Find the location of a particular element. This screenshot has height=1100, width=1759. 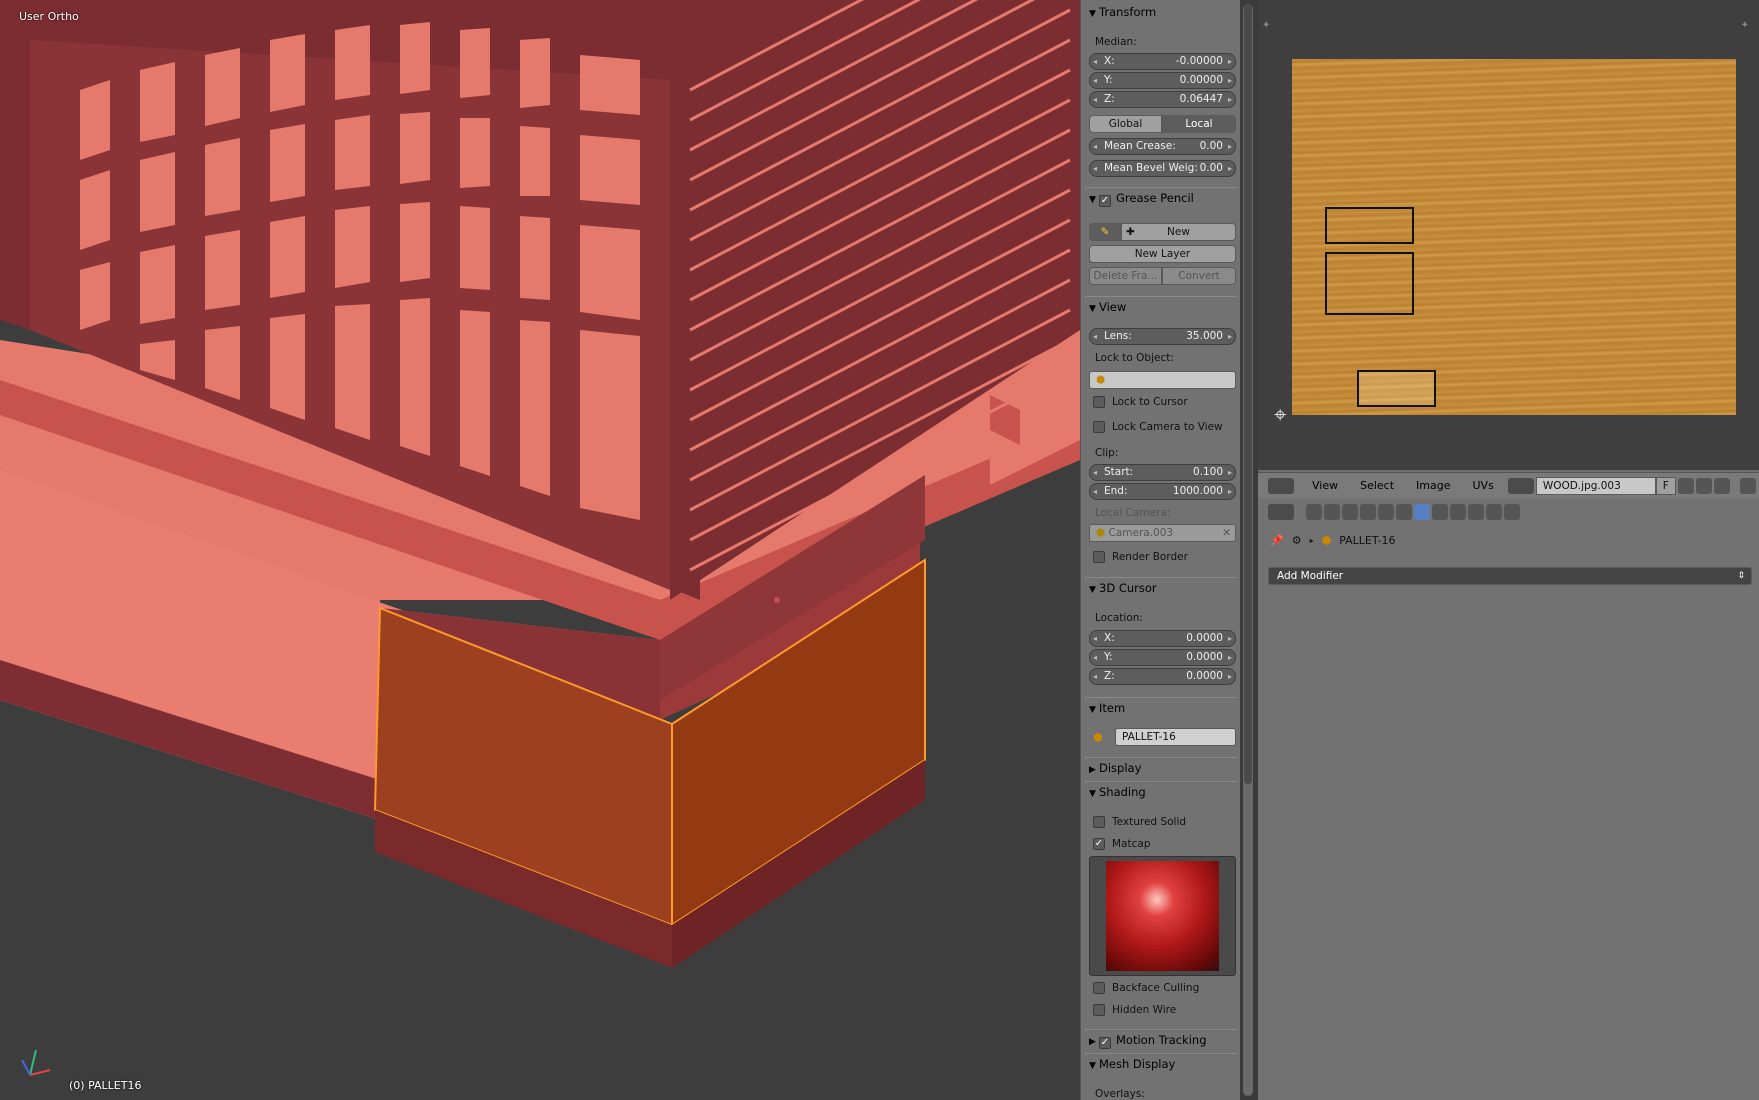

uv-image-editor: ✦ ✦ ⌖ is located at coordinates (1508, 235).